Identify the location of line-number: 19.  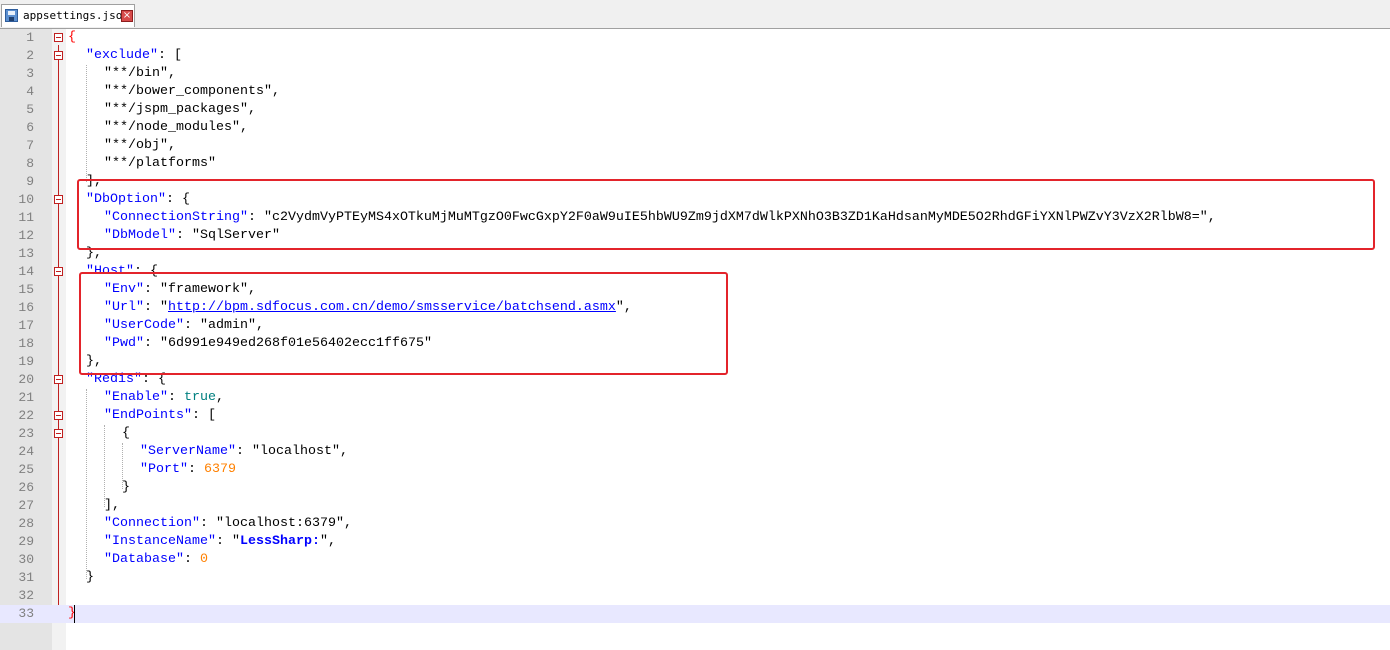
(26, 361).